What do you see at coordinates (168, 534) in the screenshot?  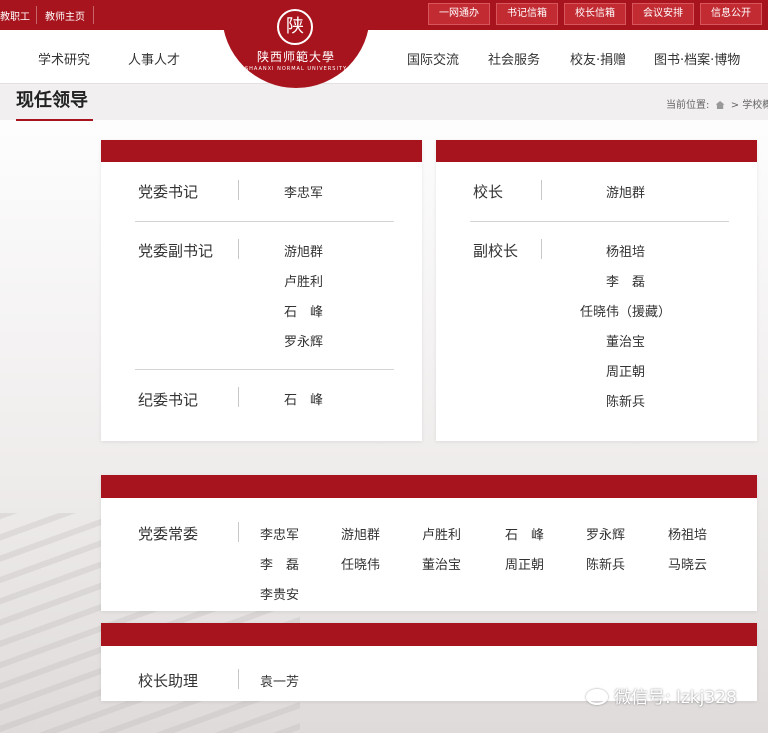 I see `label-standing-committee: 党委常委` at bounding box center [168, 534].